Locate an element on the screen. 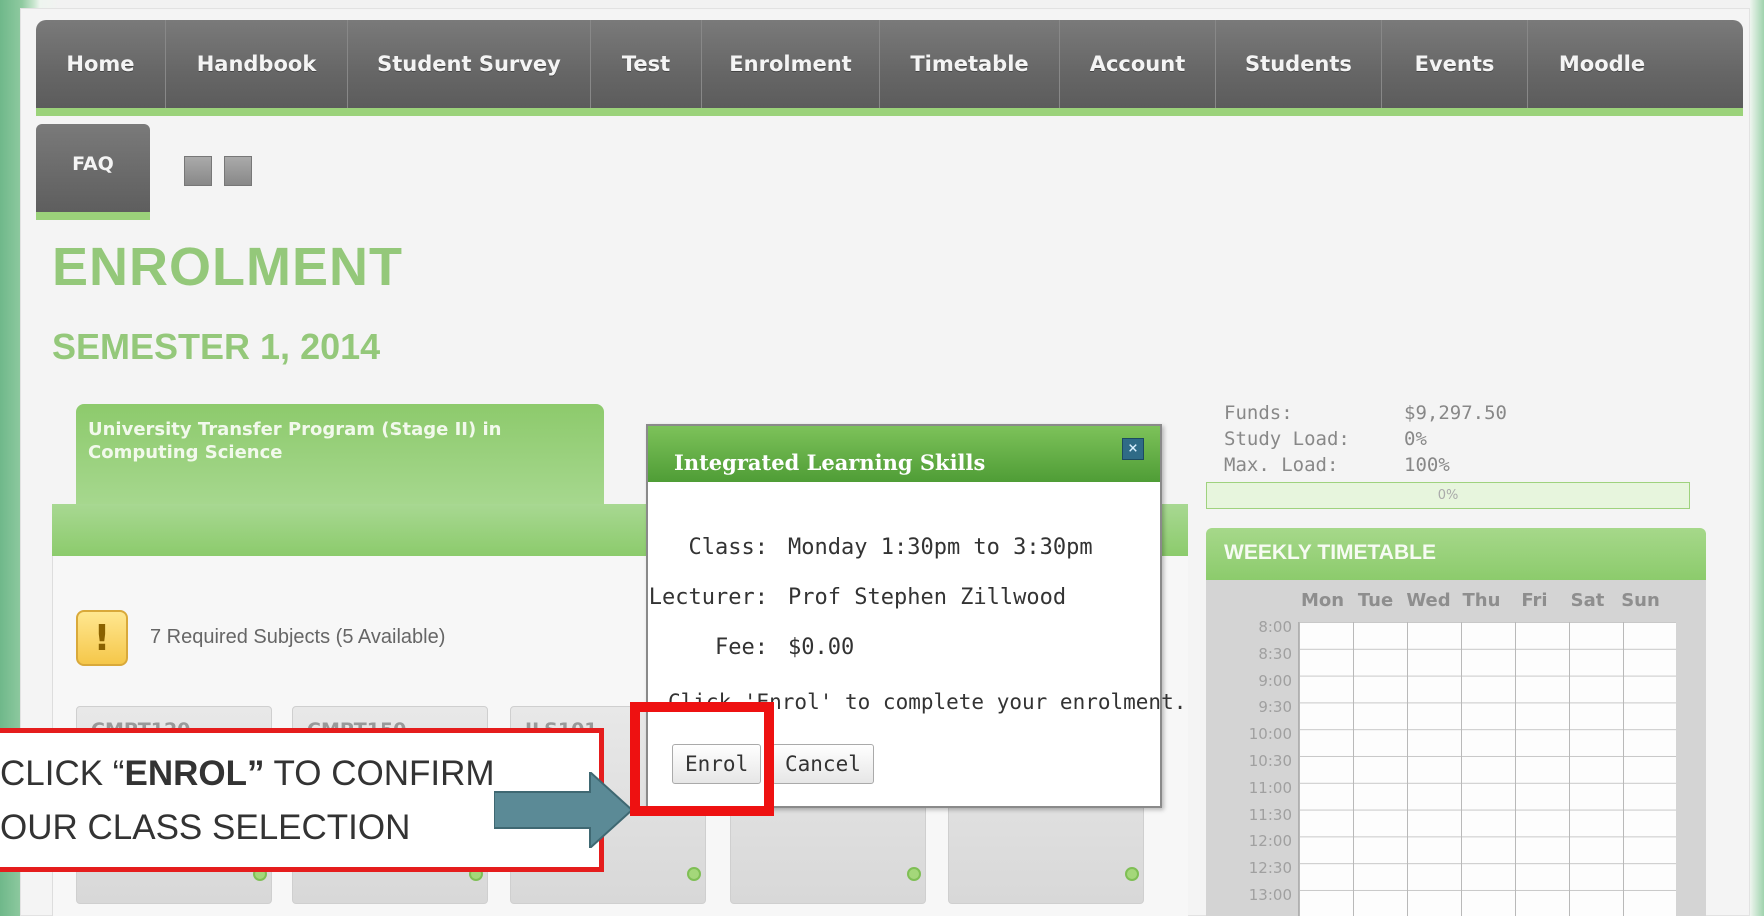 Image resolution: width=1764 pixels, height=916 pixels. warning-icon: ! is located at coordinates (102, 638).